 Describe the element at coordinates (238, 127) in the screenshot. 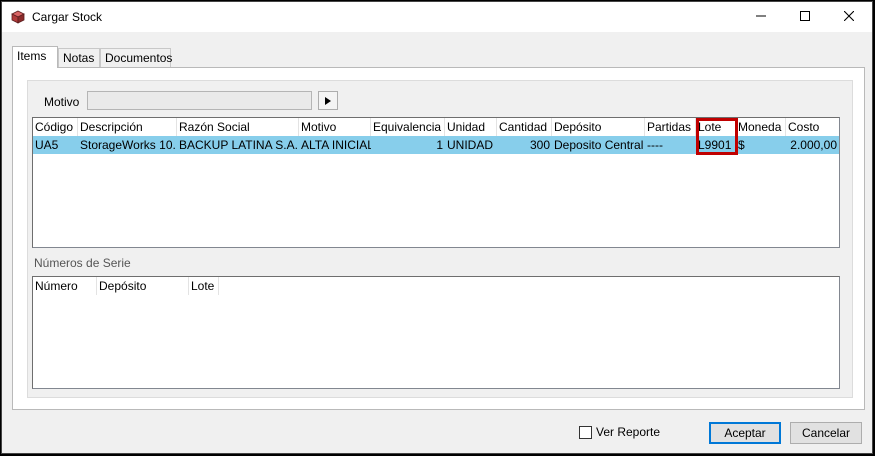

I see `column-header-razon-social: Razón Social` at that location.